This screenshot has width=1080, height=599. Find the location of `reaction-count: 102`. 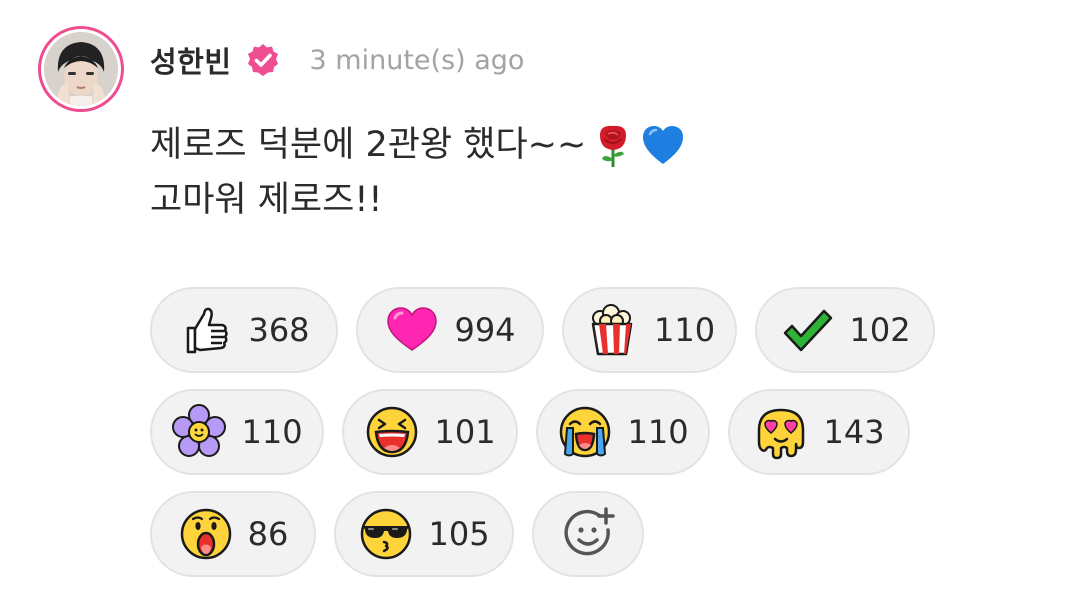

reaction-count: 102 is located at coordinates (880, 330).